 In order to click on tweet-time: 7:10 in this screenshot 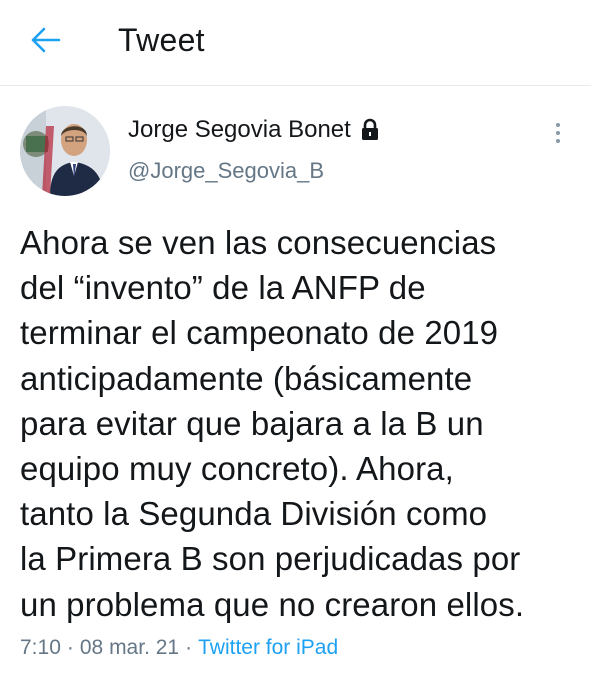, I will do `click(40, 647)`.